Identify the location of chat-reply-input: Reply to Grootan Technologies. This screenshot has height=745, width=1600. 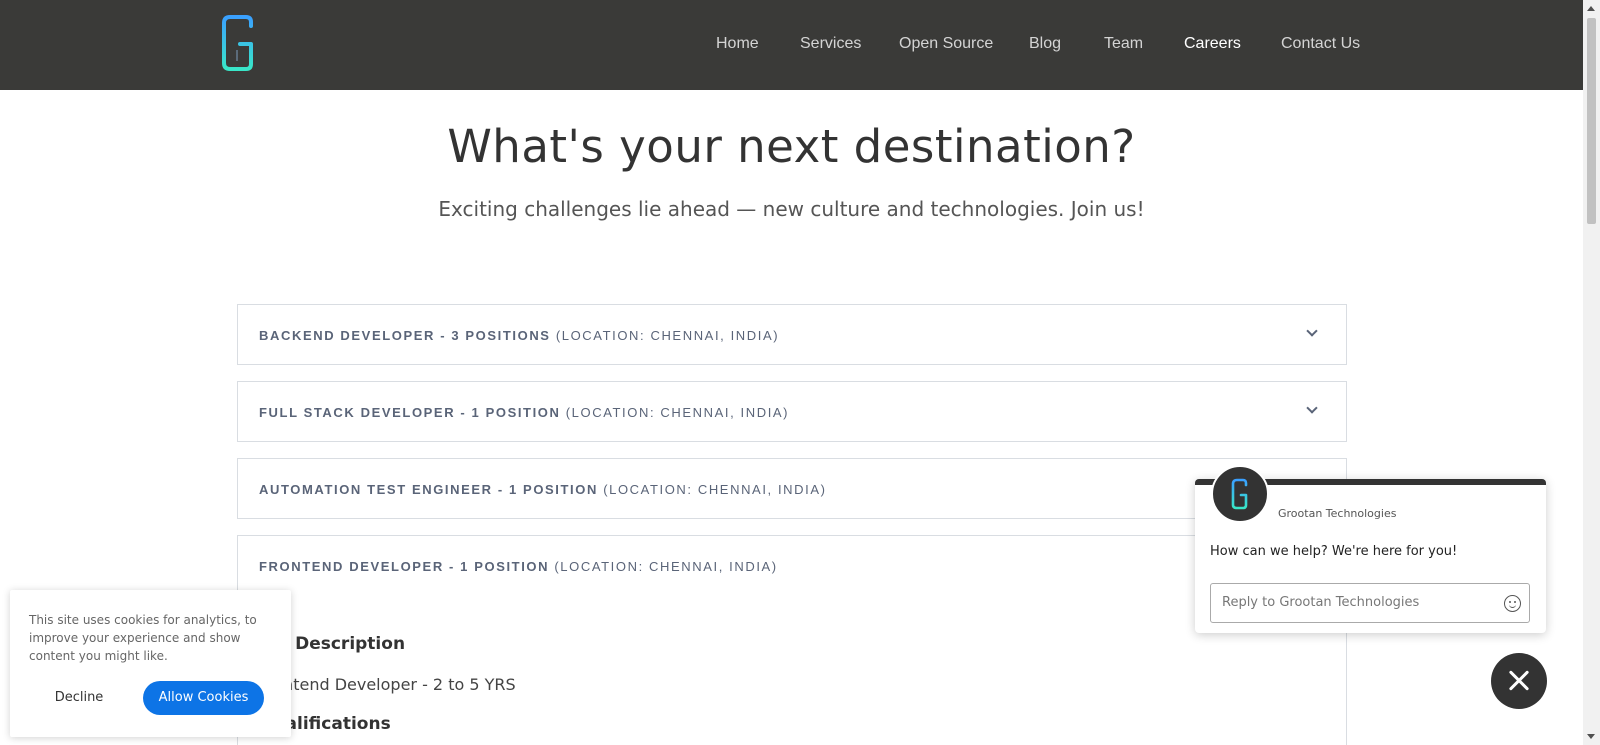
(1370, 603).